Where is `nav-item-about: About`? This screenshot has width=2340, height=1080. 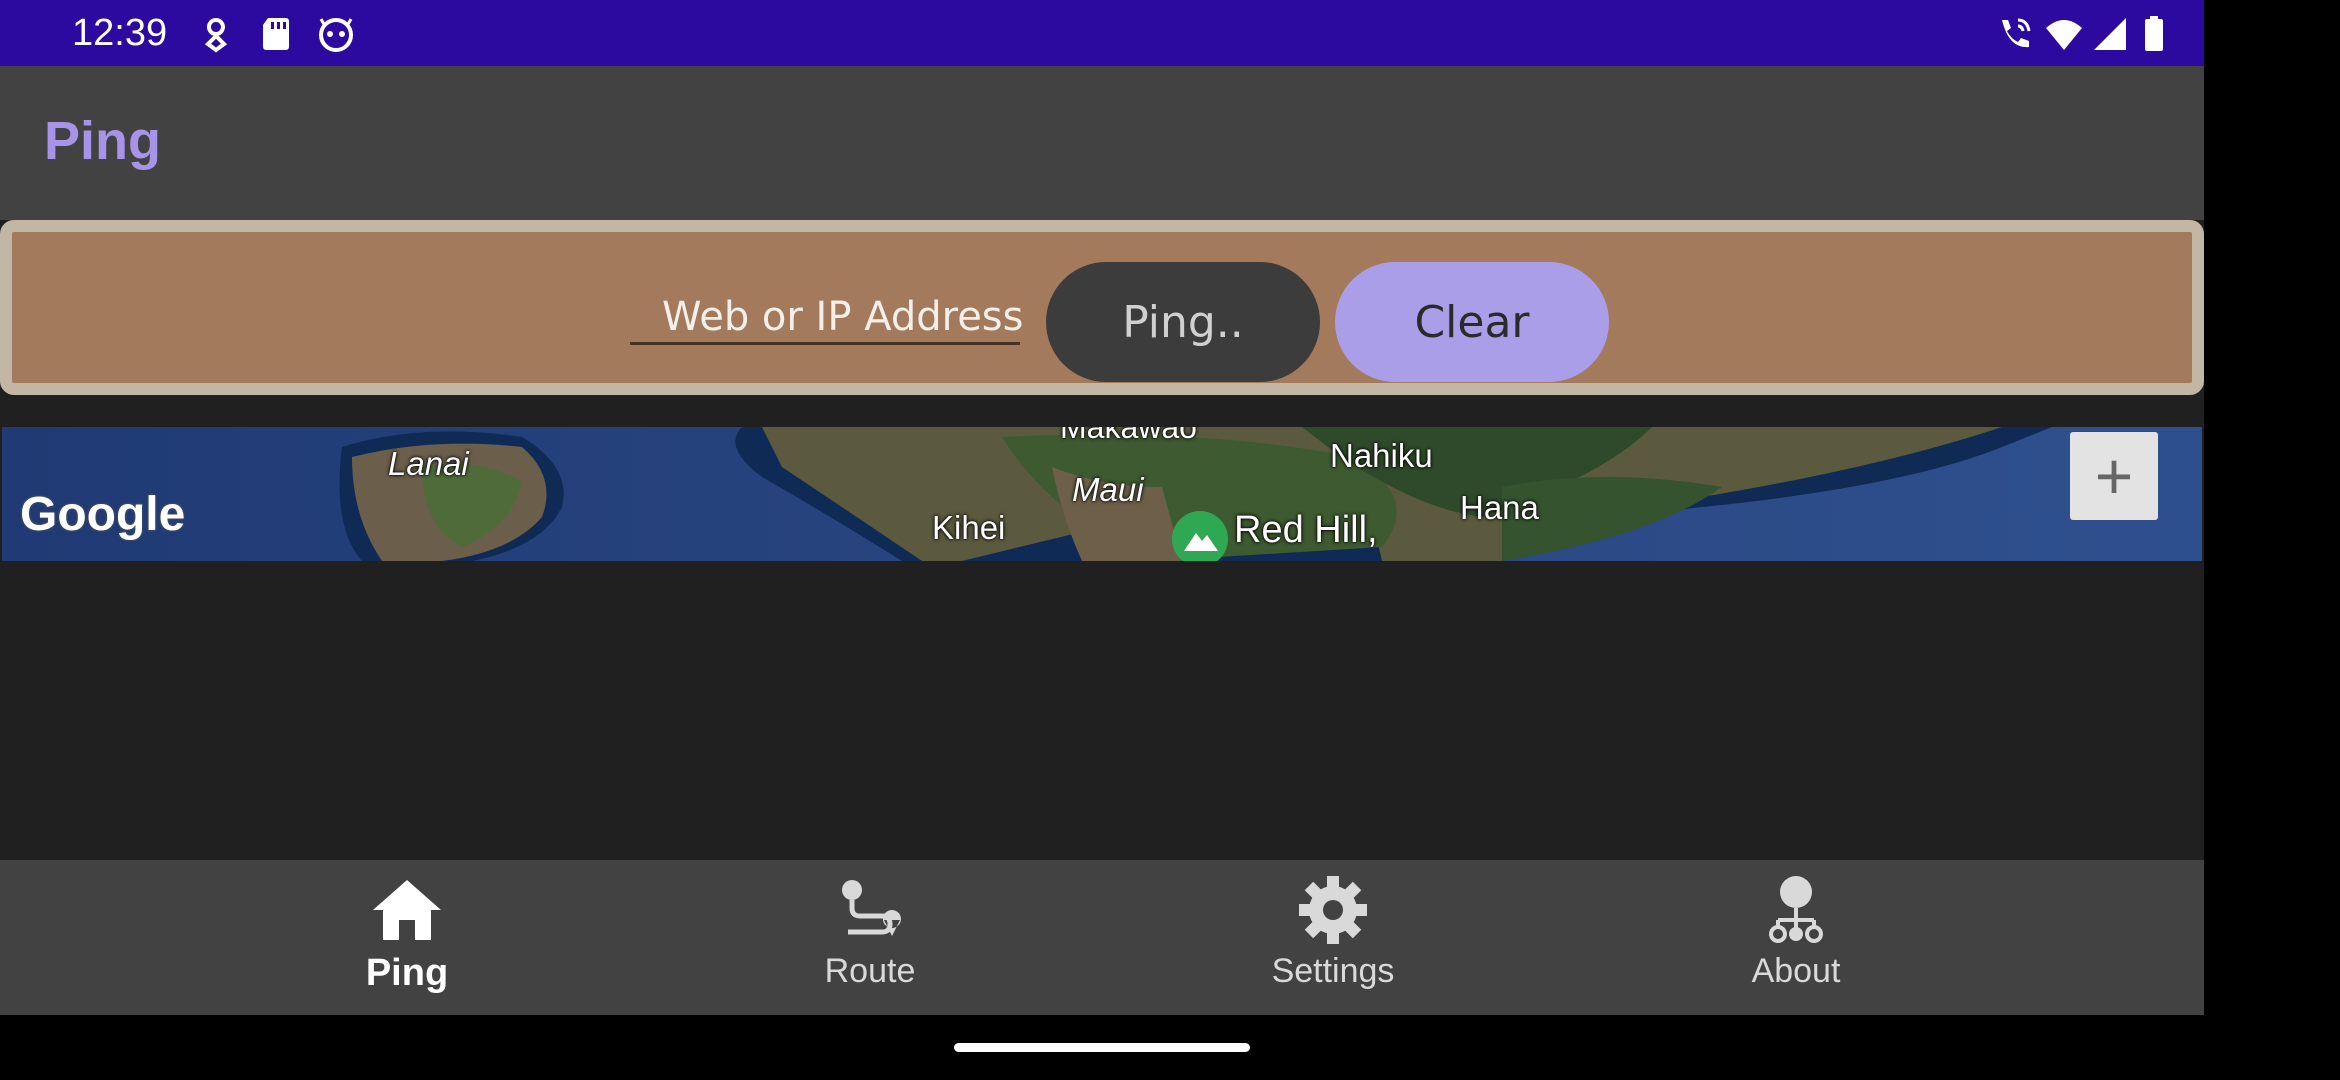 nav-item-about: About is located at coordinates (1796, 940).